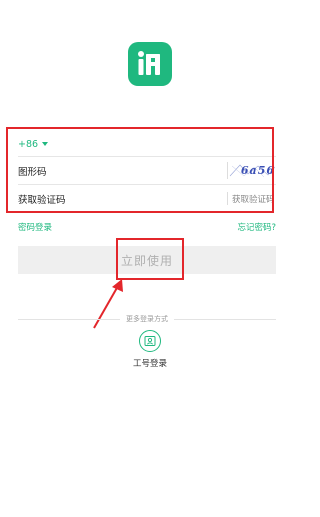 Image resolution: width=320 pixels, height=517 pixels. Describe the element at coordinates (149, 364) in the screenshot. I see `employee-id-login-label: 工号登录` at that location.